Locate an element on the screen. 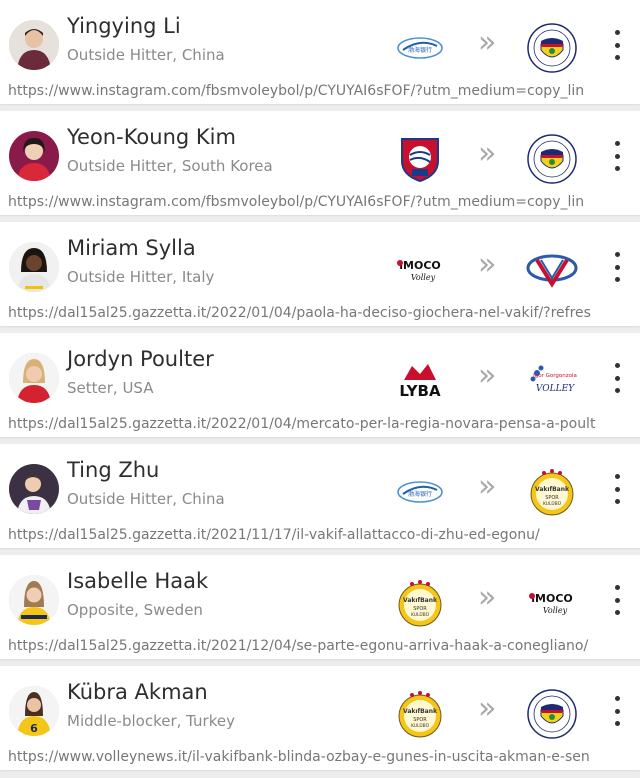 This screenshot has height=778, width=640. player-name: Kübra Akman is located at coordinates (137, 692).